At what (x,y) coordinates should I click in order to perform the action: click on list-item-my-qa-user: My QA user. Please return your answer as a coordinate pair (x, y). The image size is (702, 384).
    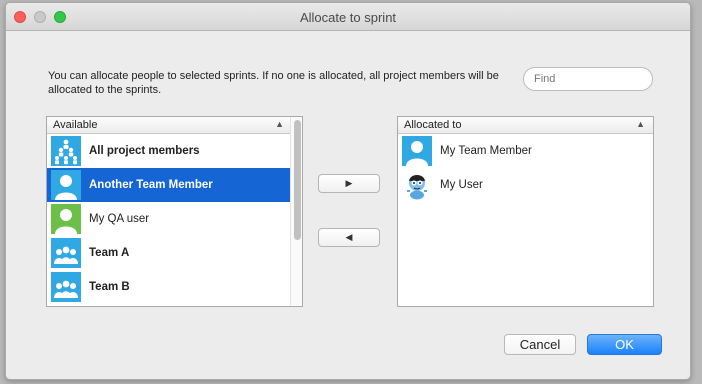
    Looking at the image, I should click on (168, 219).